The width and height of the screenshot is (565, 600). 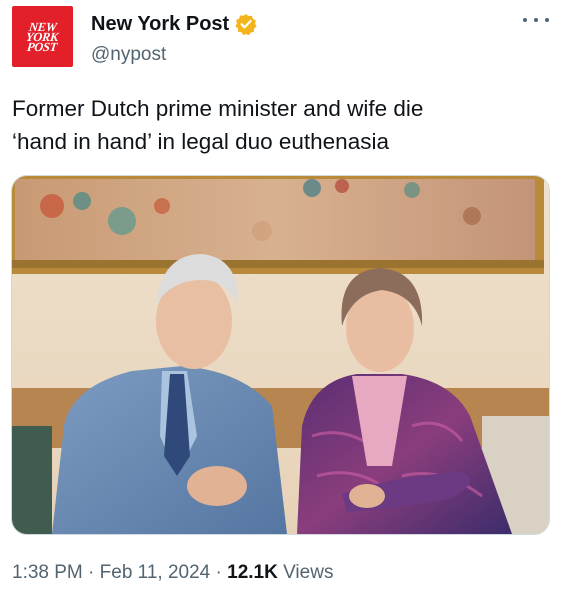 I want to click on verified-badge-icon, so click(x=246, y=24).